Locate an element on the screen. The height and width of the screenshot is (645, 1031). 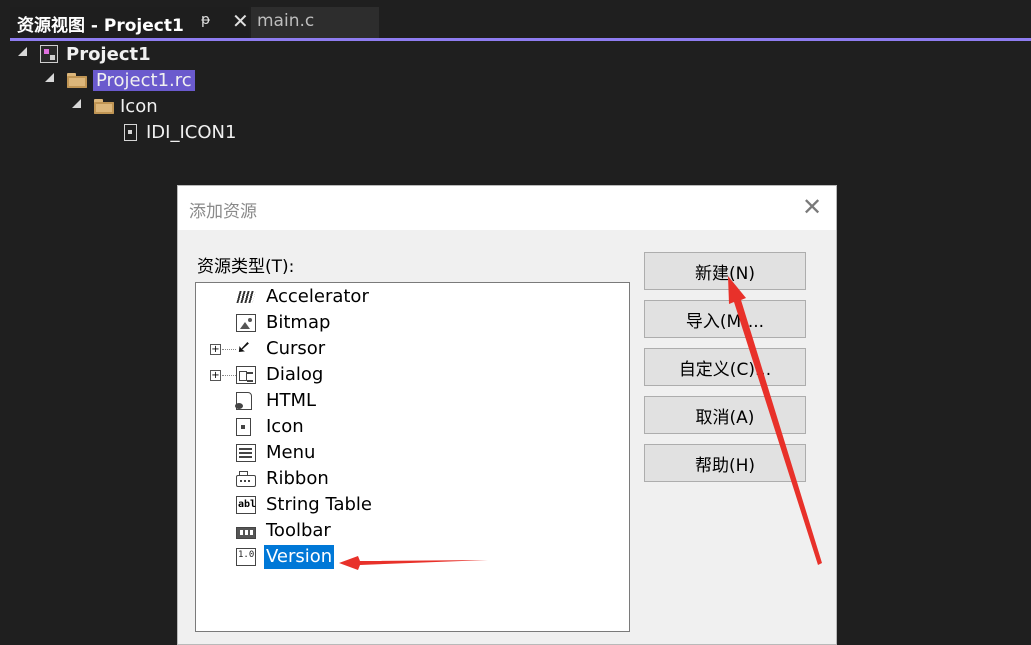
tab-resource-view: 资源视图 - Project1 ᵽ ✕ is located at coordinates (129, 22).